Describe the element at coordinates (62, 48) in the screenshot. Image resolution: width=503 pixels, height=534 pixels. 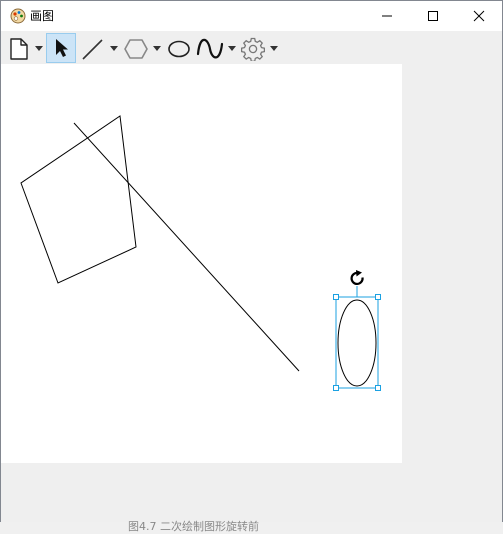
I see `select-arrow-icon` at that location.